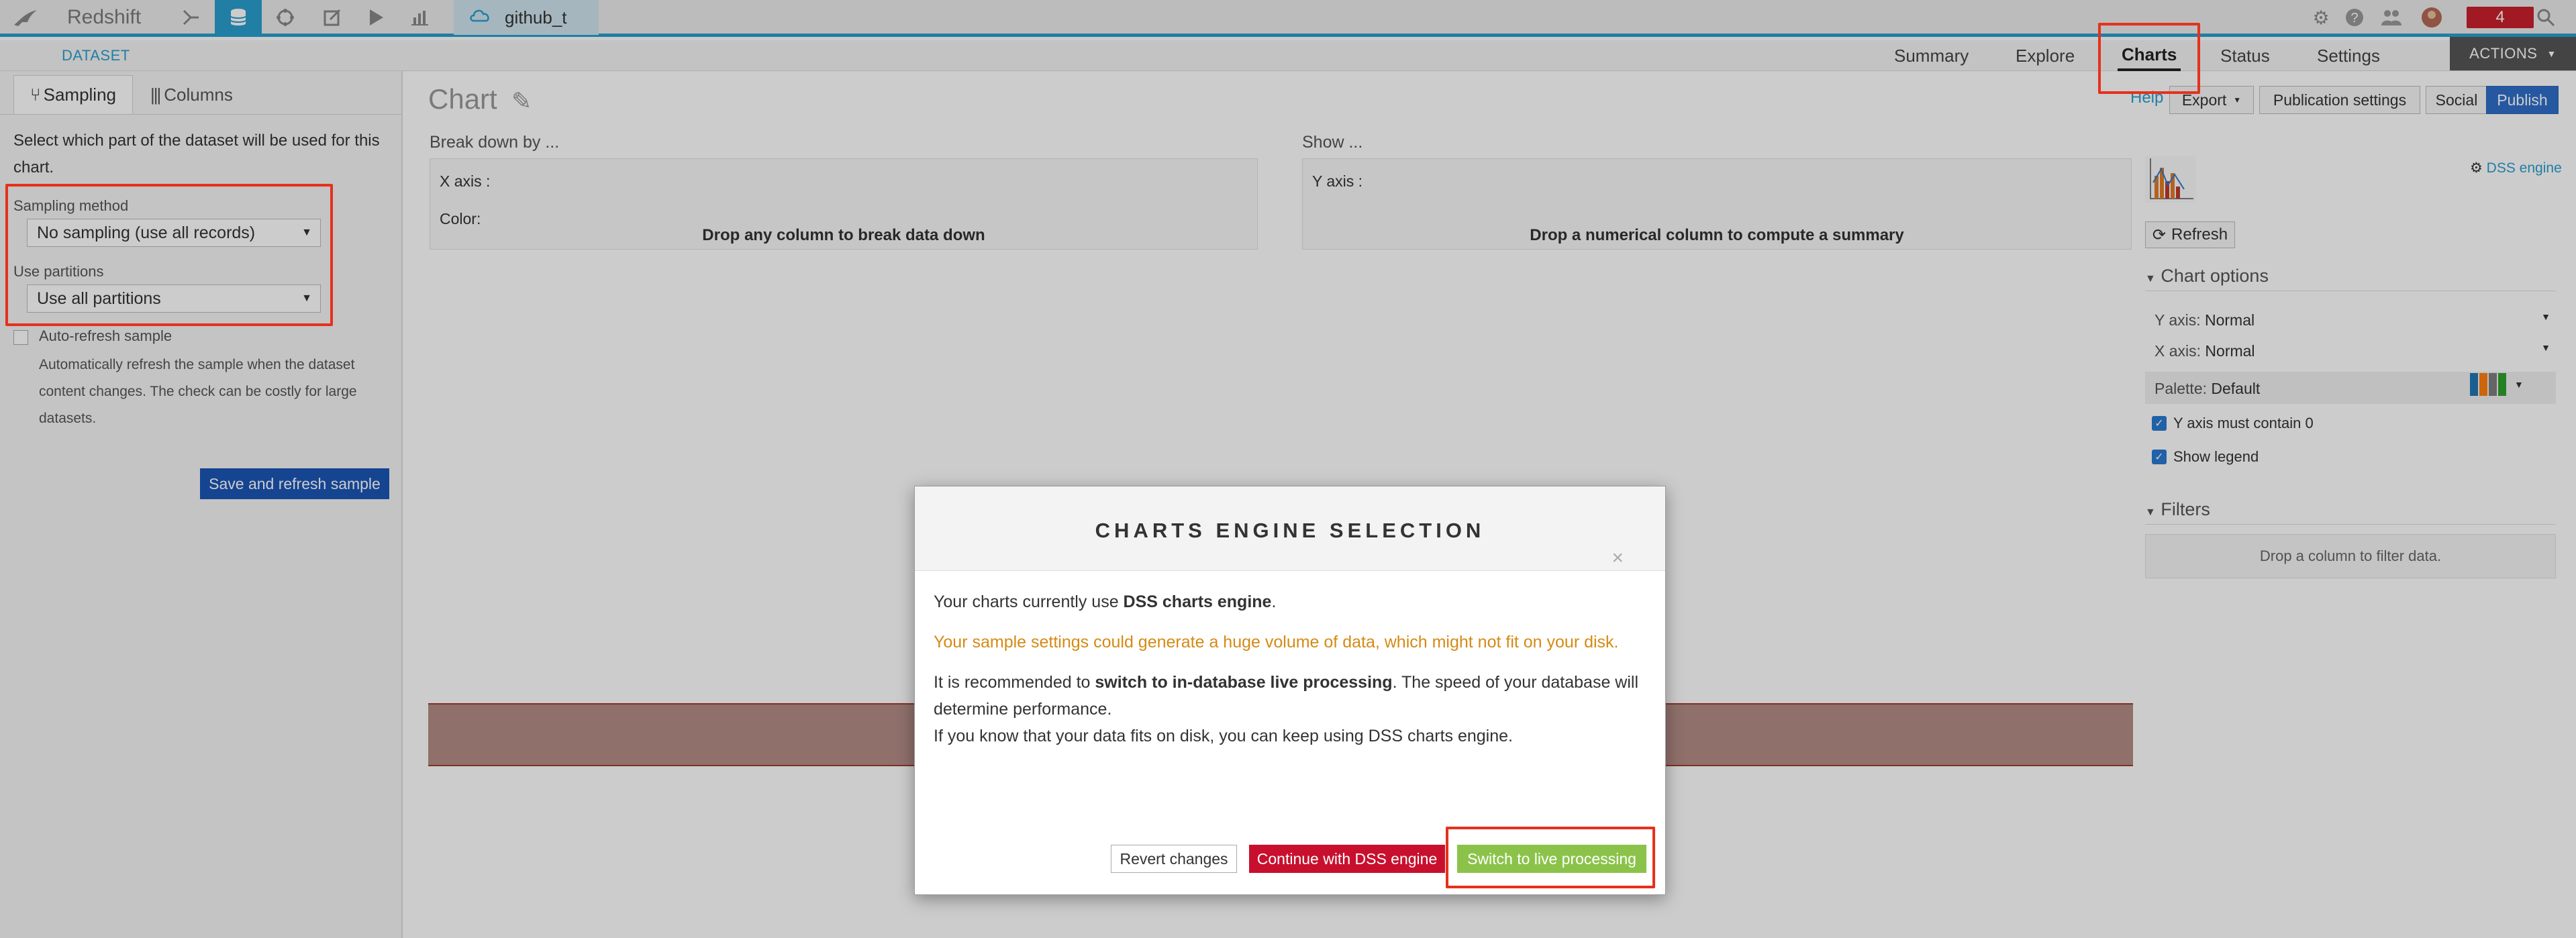  I want to click on close-icon: ×, so click(1618, 558).